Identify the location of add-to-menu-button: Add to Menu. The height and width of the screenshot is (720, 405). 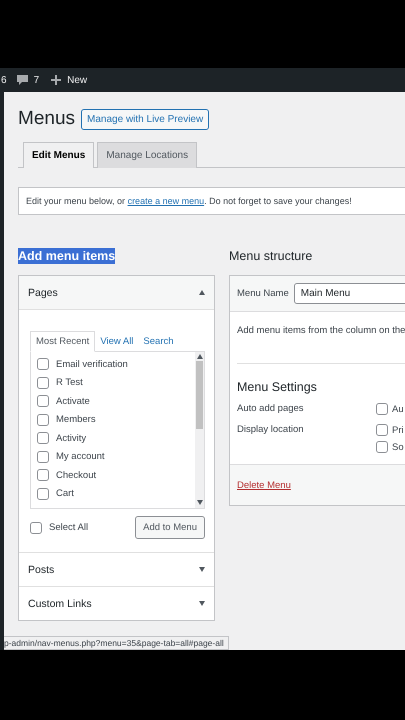
(170, 527).